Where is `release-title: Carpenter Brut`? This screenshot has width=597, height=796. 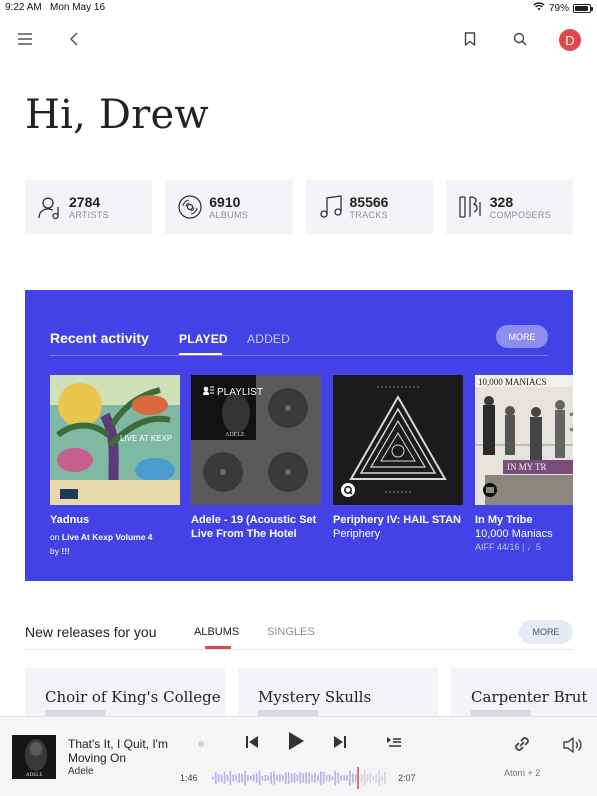
release-title: Carpenter Brut is located at coordinates (529, 697).